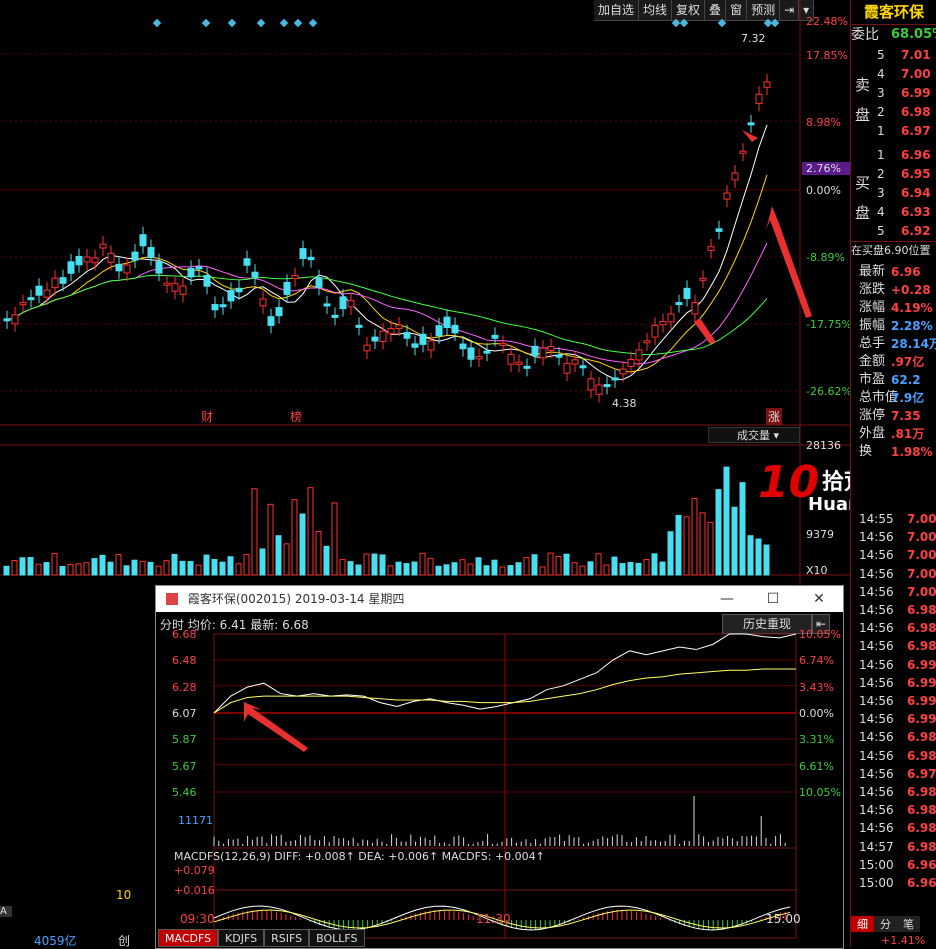  What do you see at coordinates (337, 938) in the screenshot?
I see `tab-bollfs: BOLLFS` at bounding box center [337, 938].